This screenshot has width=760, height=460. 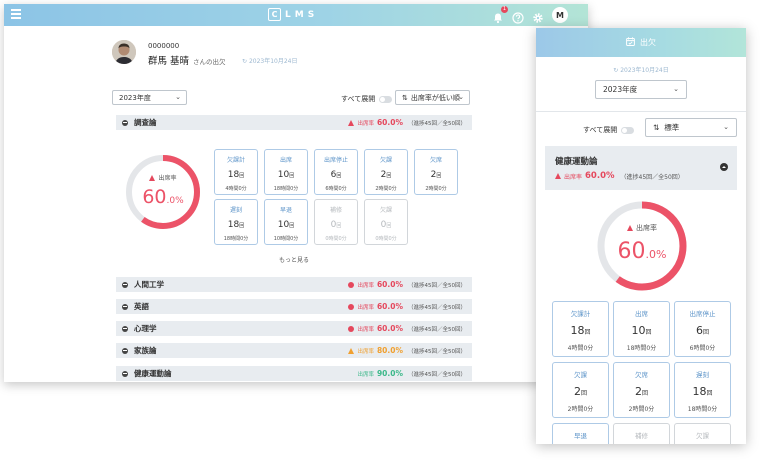 I want to click on stat-title: 補修, so click(x=641, y=436).